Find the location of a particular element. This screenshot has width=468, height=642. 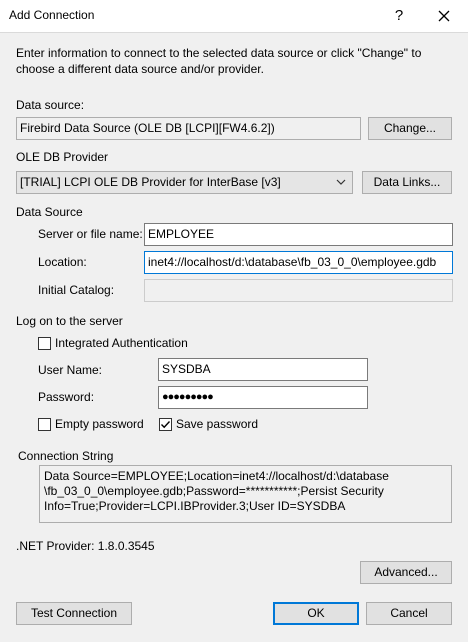

net-provider-version: .NET Provider: 1.8.0.3545 is located at coordinates (85, 546).